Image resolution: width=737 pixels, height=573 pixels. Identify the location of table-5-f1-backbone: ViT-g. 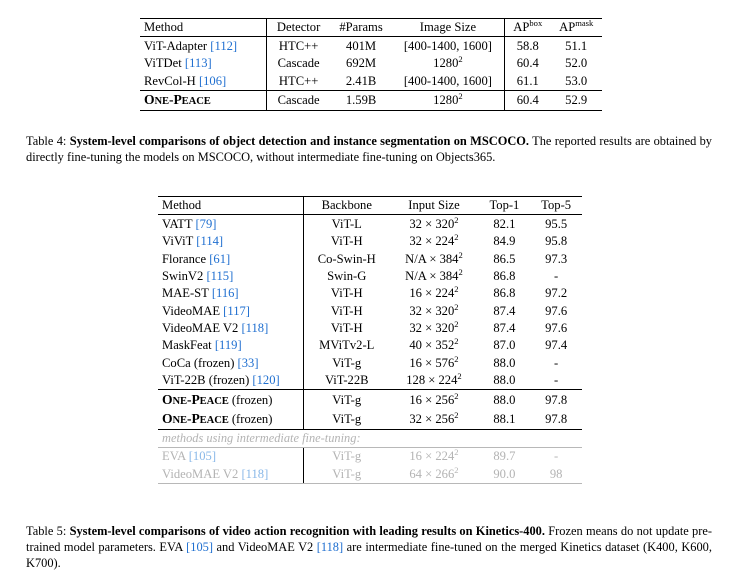
(346, 474).